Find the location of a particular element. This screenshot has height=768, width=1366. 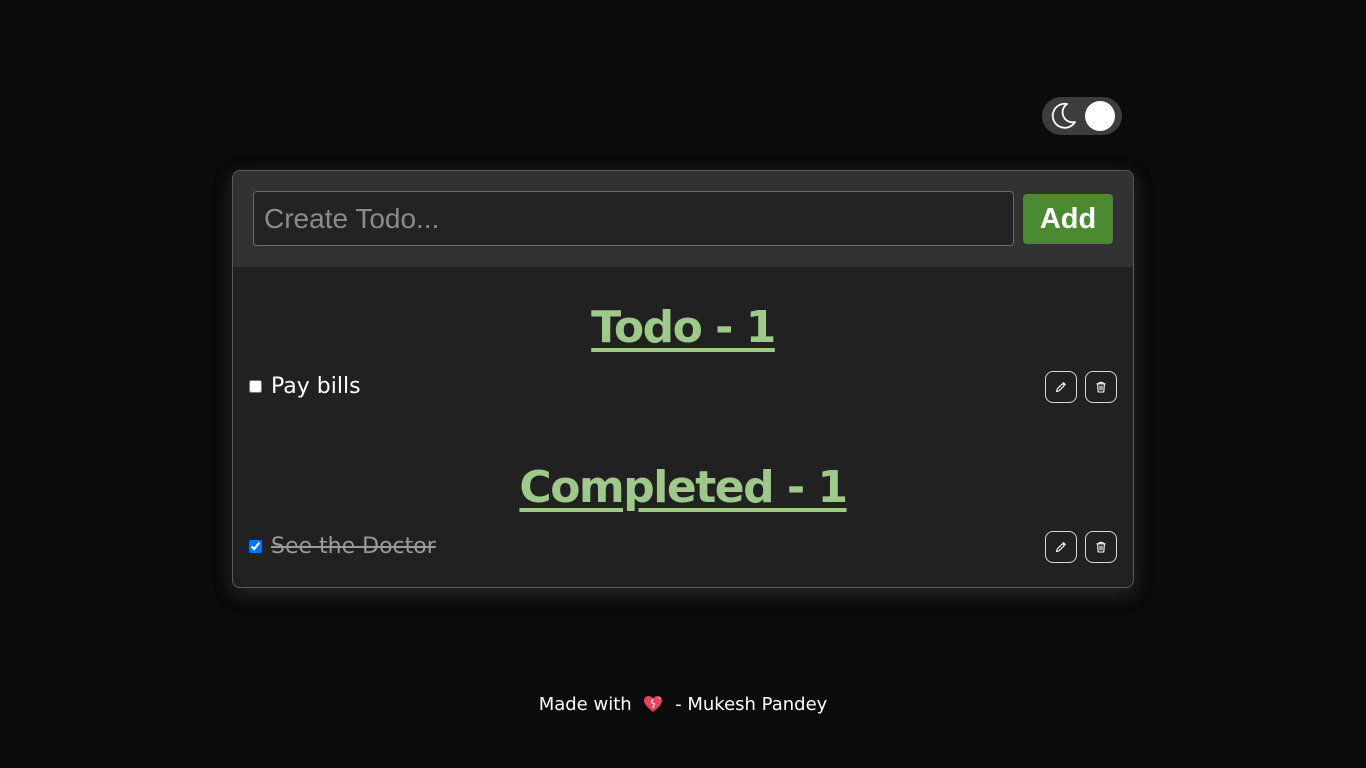

completed-item: See the Doctor is located at coordinates (683, 548).